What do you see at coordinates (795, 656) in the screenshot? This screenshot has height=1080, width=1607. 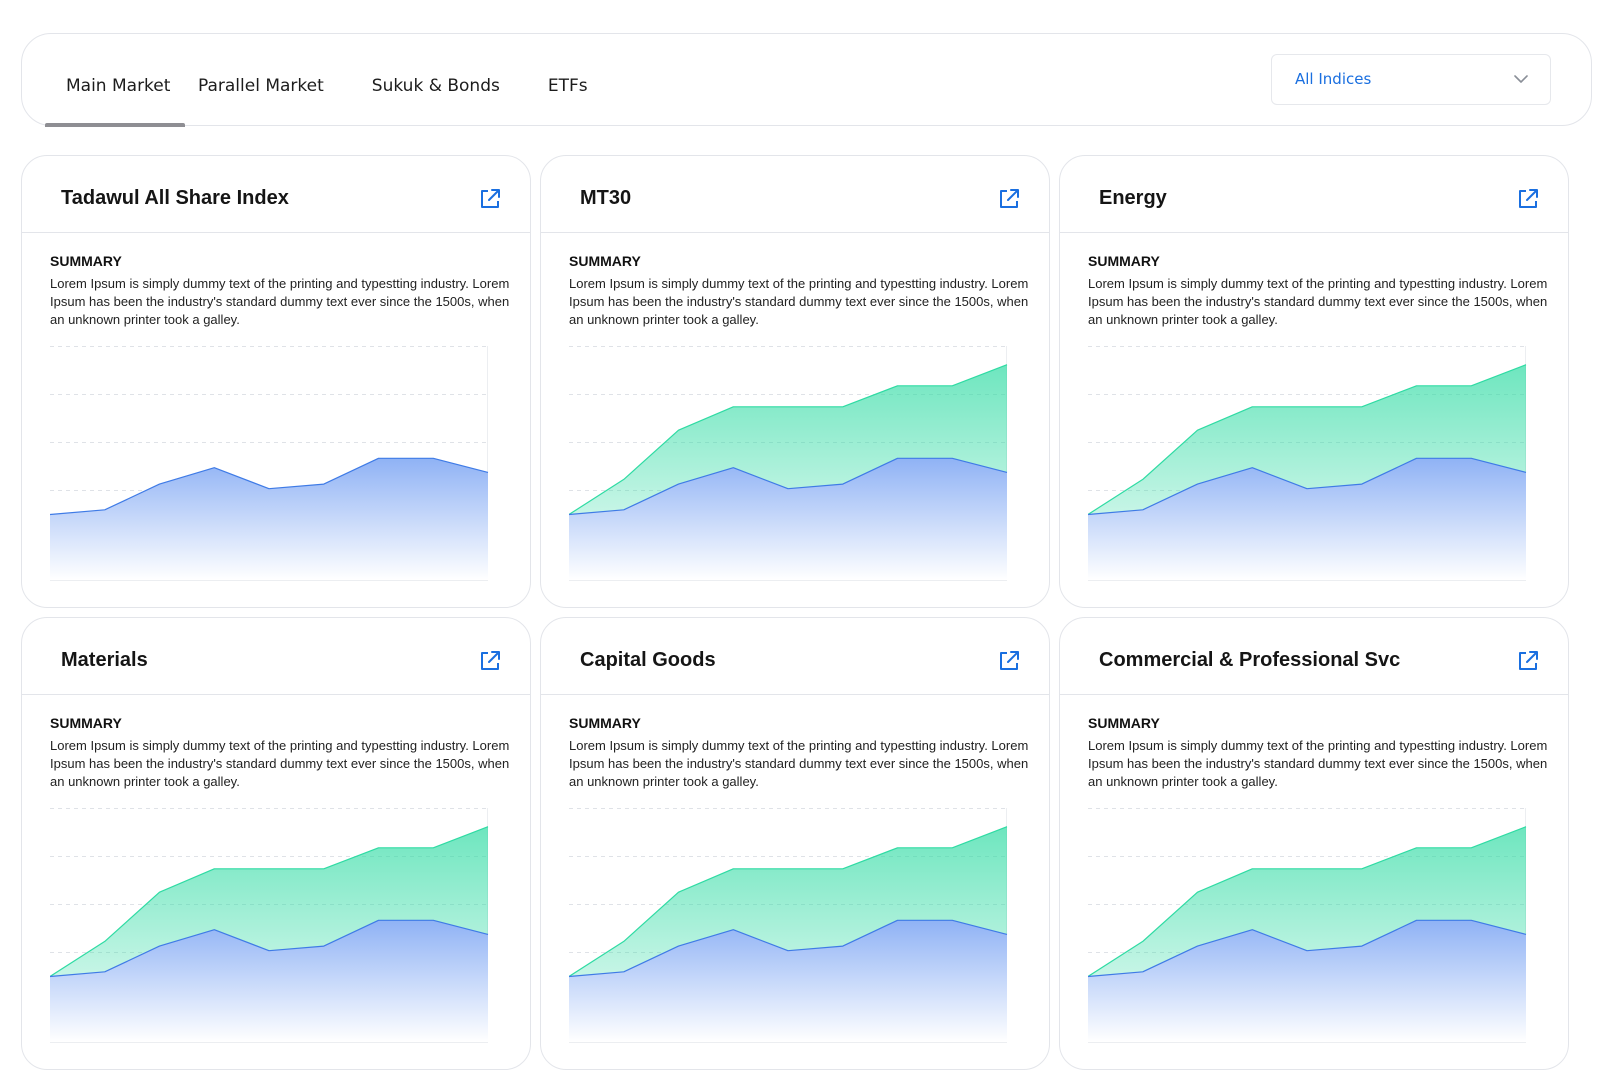 I see `card-header: Capital Goods` at bounding box center [795, 656].